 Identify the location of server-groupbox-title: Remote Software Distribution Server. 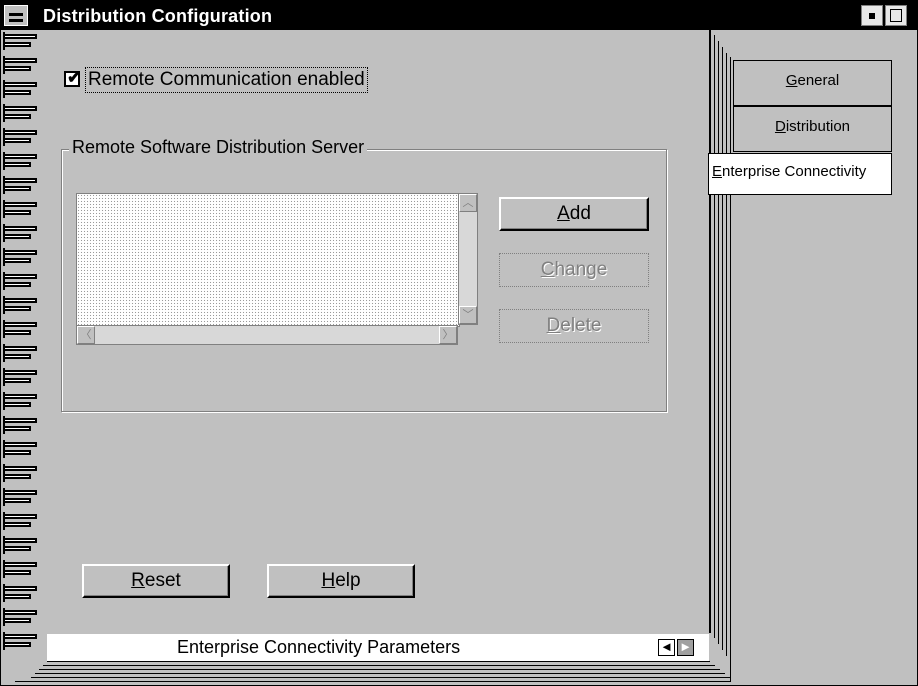
(218, 147).